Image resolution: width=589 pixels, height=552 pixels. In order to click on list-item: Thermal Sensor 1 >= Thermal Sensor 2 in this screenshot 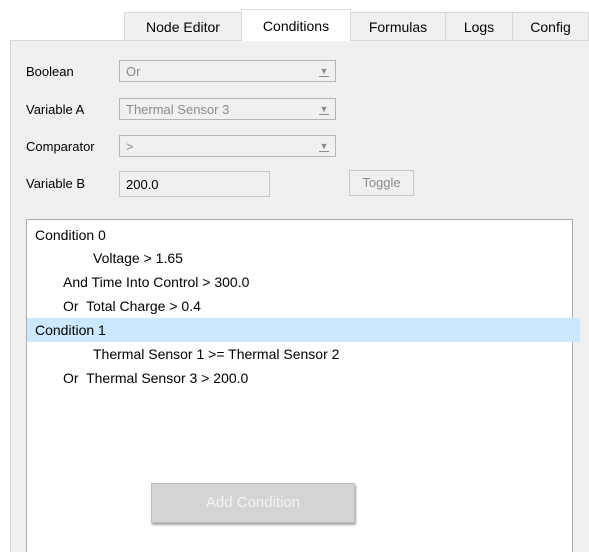, I will do `click(308, 354)`.